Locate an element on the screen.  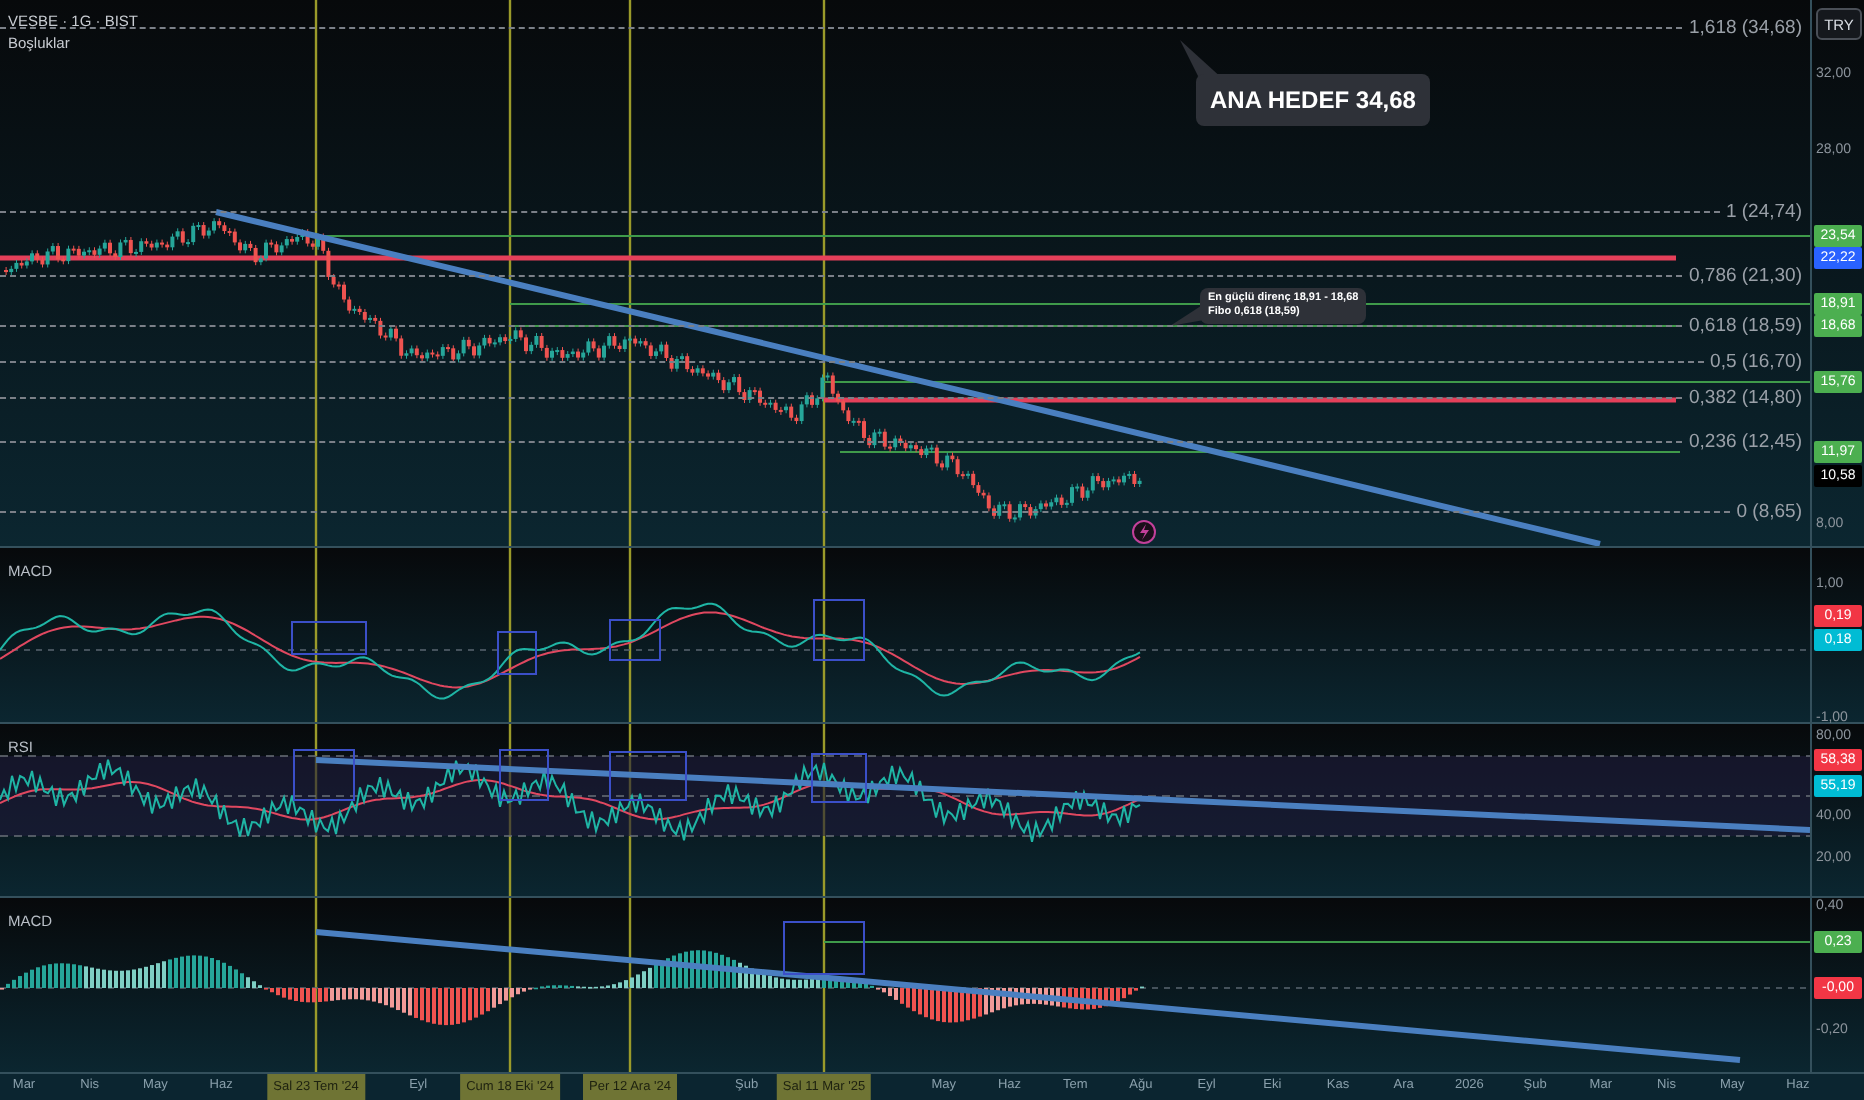
fib-level-label: 0 (8,65) is located at coordinates (1769, 512).